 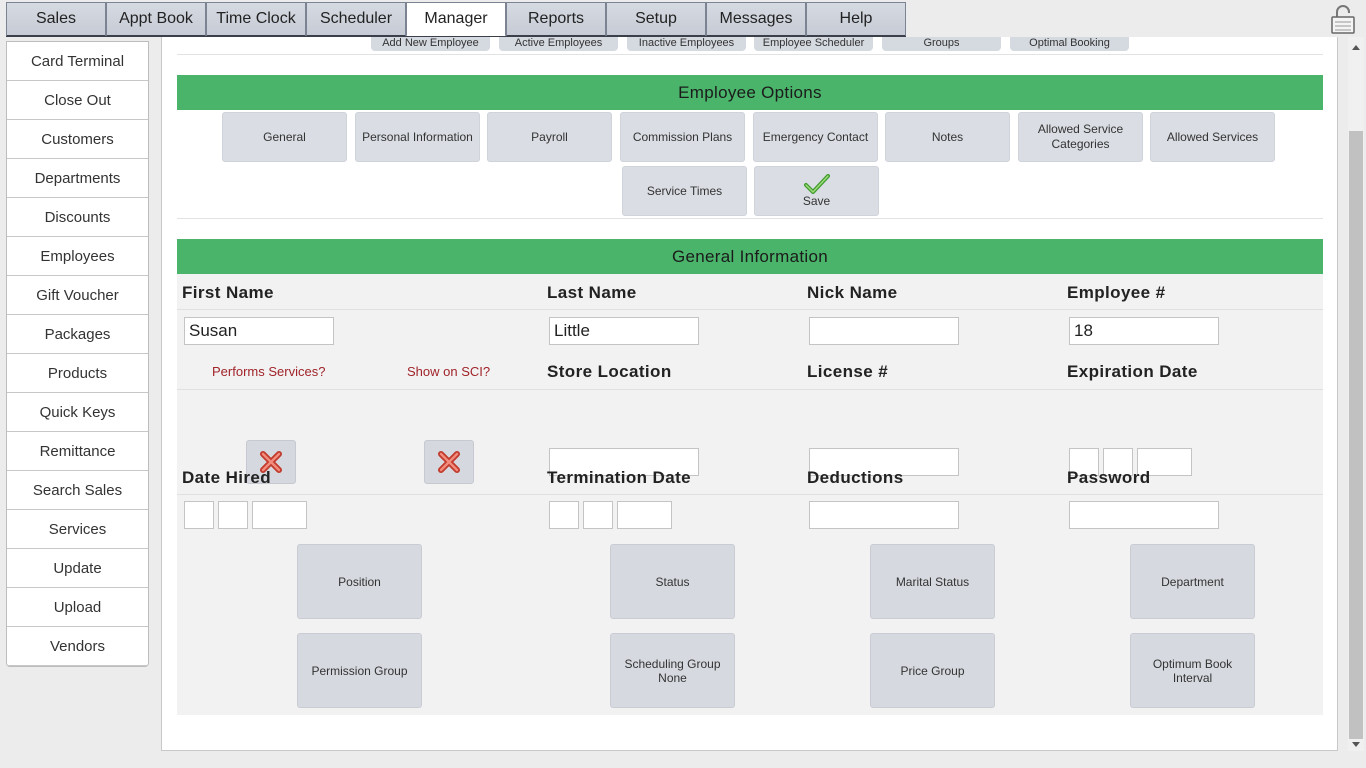 I want to click on marital-status-button: Marital Status, so click(x=932, y=581).